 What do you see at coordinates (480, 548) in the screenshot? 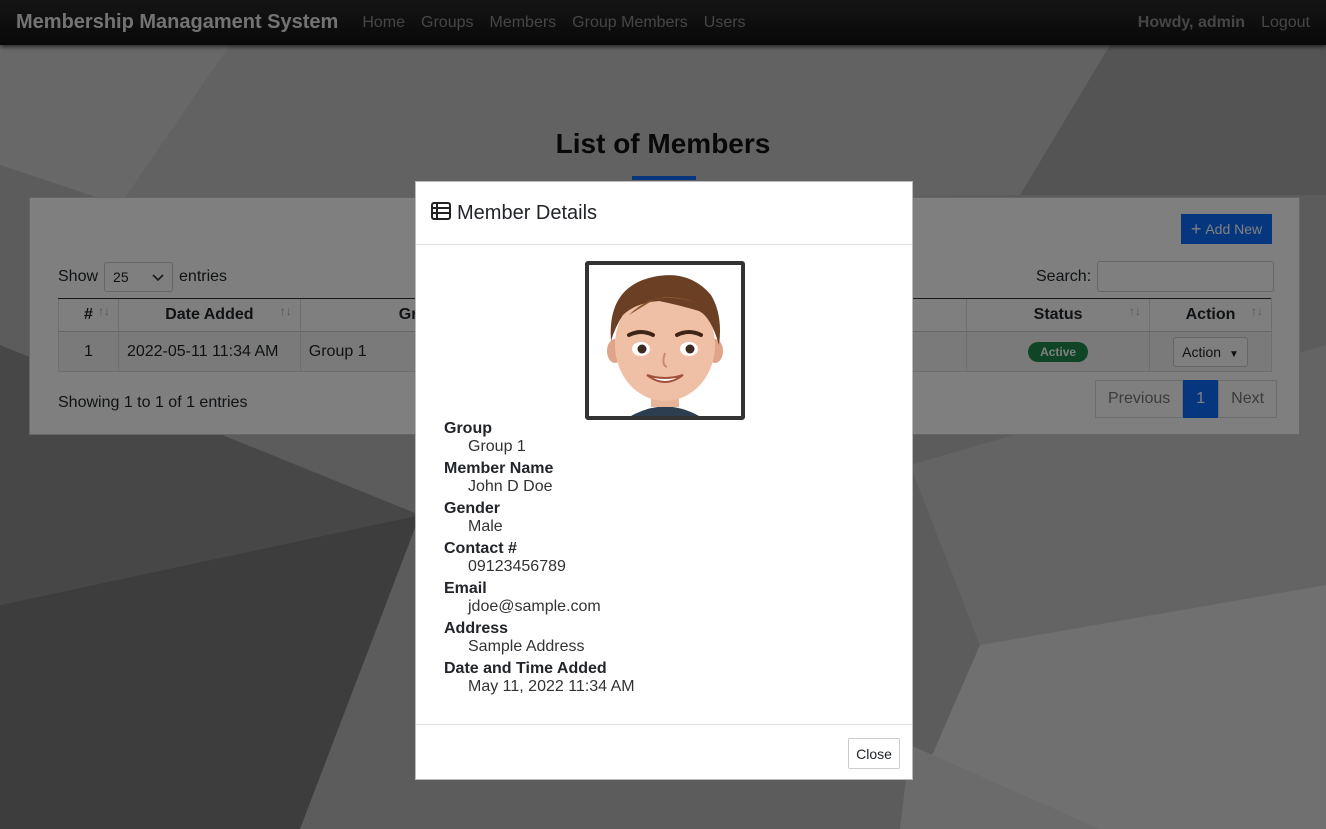
I see `detail-label-contact: Contact #` at bounding box center [480, 548].